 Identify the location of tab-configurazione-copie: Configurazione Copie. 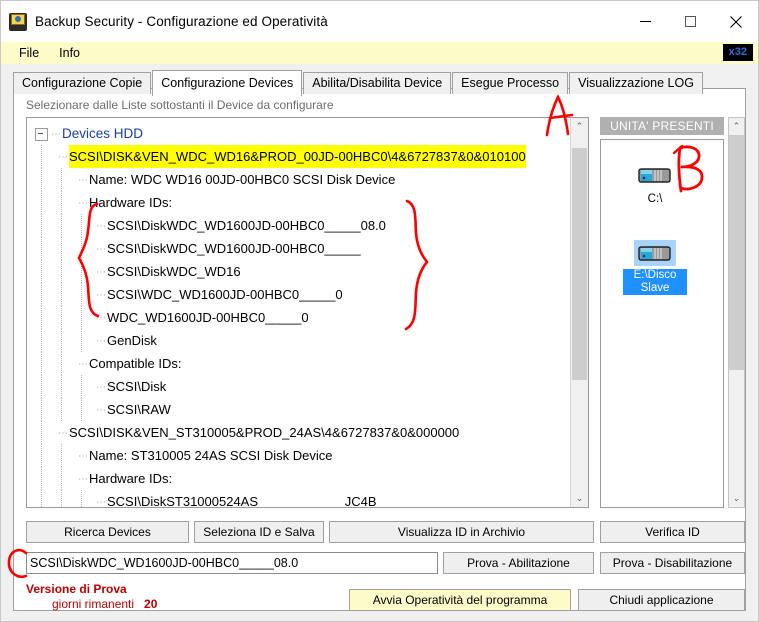
(82, 83).